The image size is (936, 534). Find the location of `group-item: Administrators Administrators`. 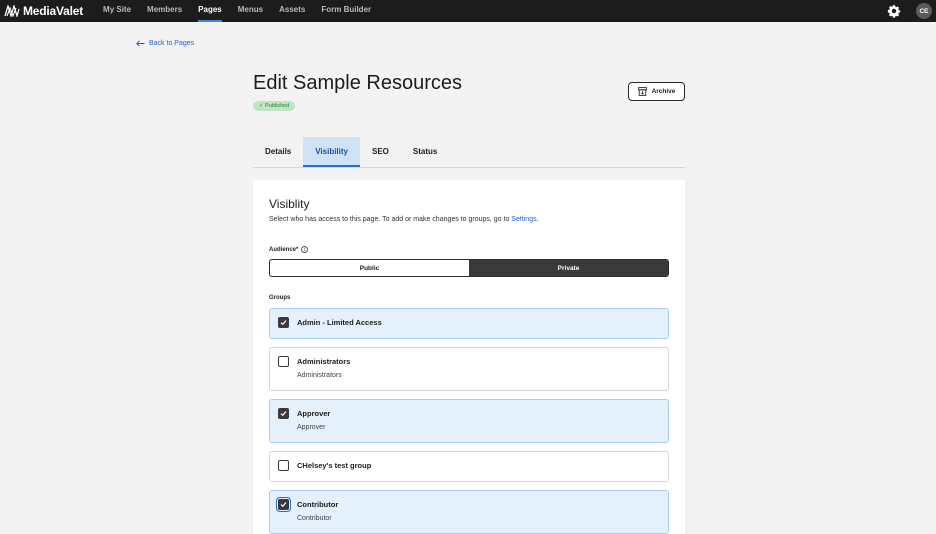

group-item: Administrators Administrators is located at coordinates (469, 369).